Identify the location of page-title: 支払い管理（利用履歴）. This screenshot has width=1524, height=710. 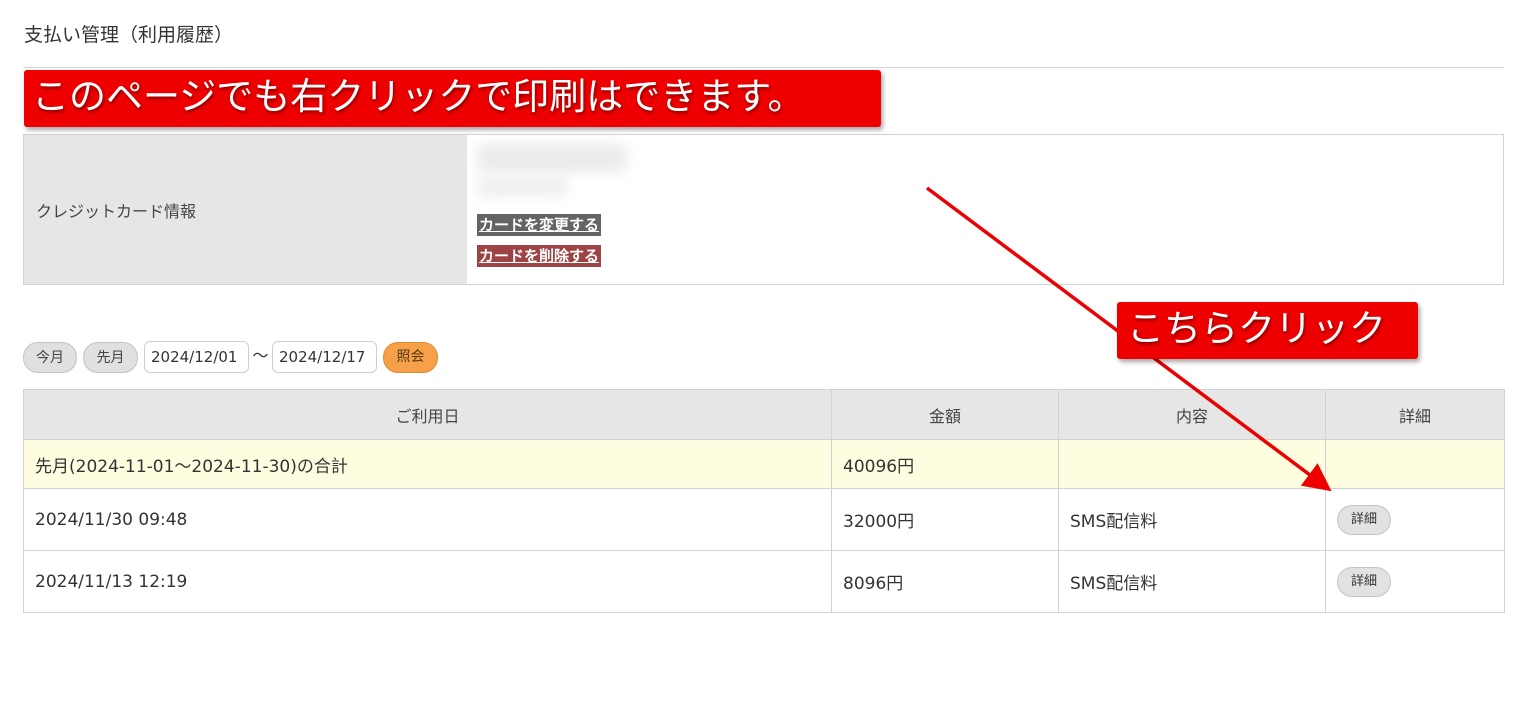
(129, 35).